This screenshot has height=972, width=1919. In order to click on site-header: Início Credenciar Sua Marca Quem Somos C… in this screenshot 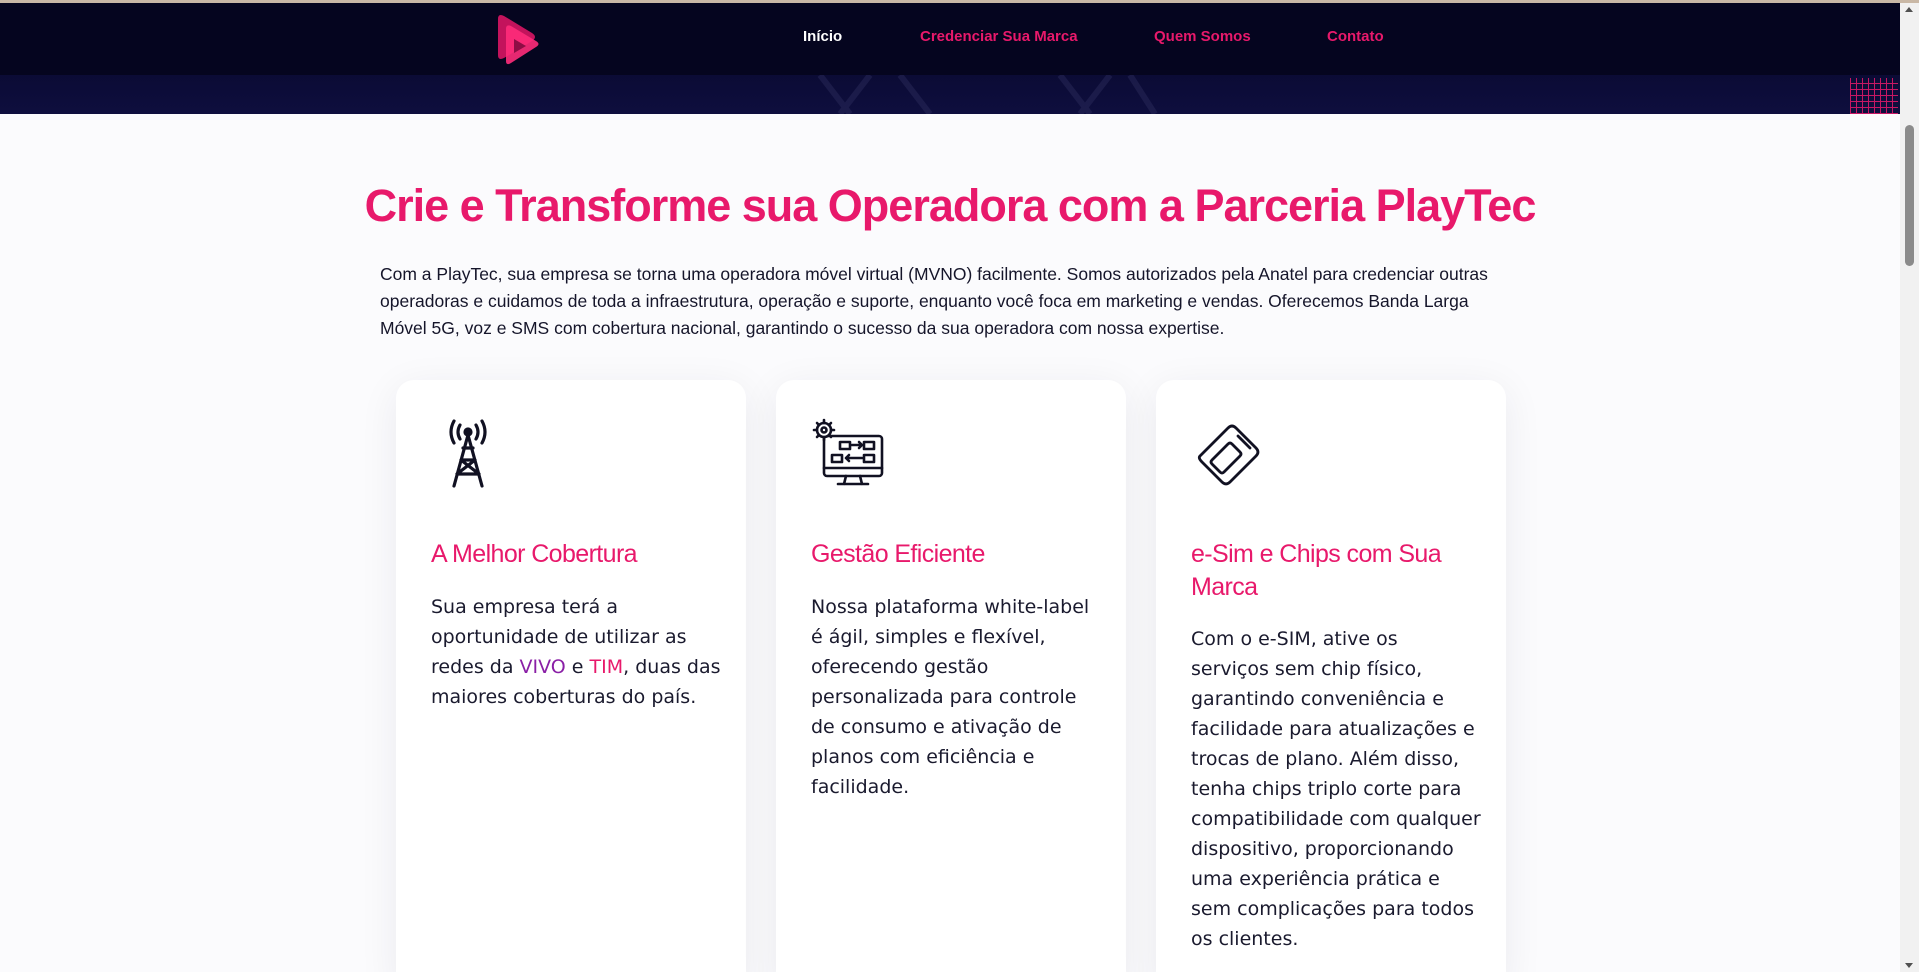, I will do `click(950, 58)`.